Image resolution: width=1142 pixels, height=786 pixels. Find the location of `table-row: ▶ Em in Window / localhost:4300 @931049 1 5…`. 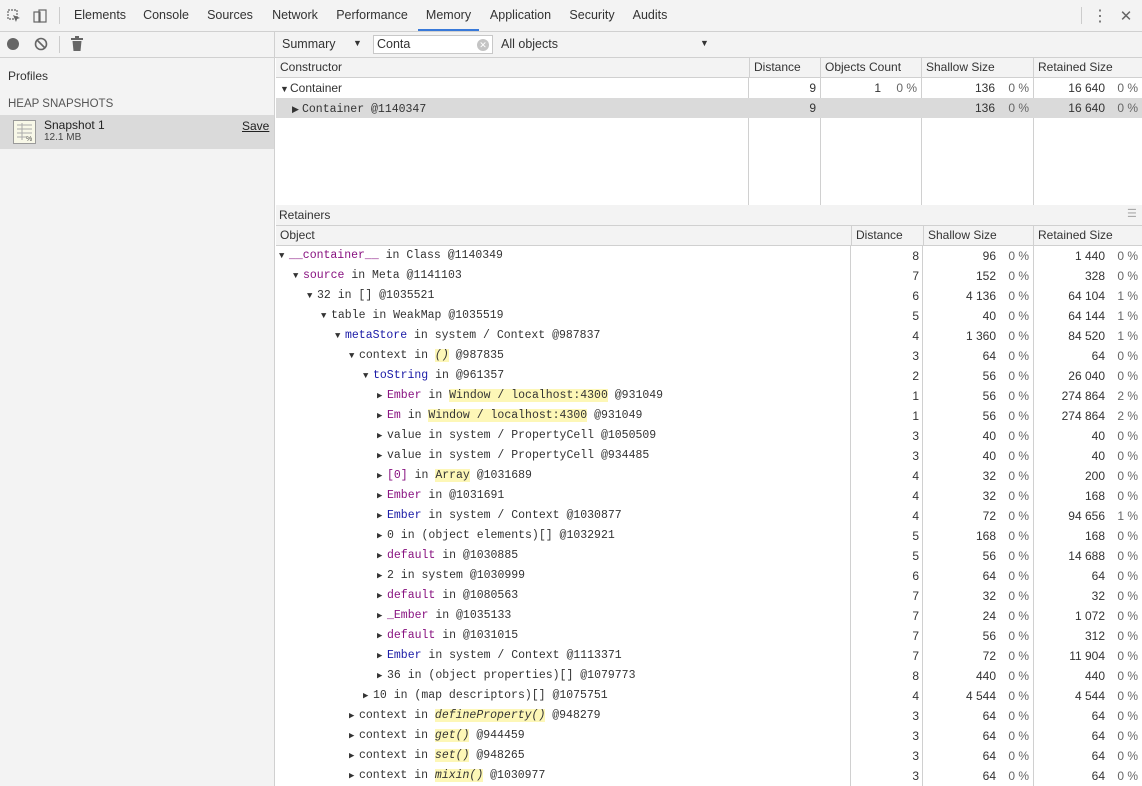

table-row: ▶ Em in Window / localhost:4300 @931049 1 5… is located at coordinates (709, 416).